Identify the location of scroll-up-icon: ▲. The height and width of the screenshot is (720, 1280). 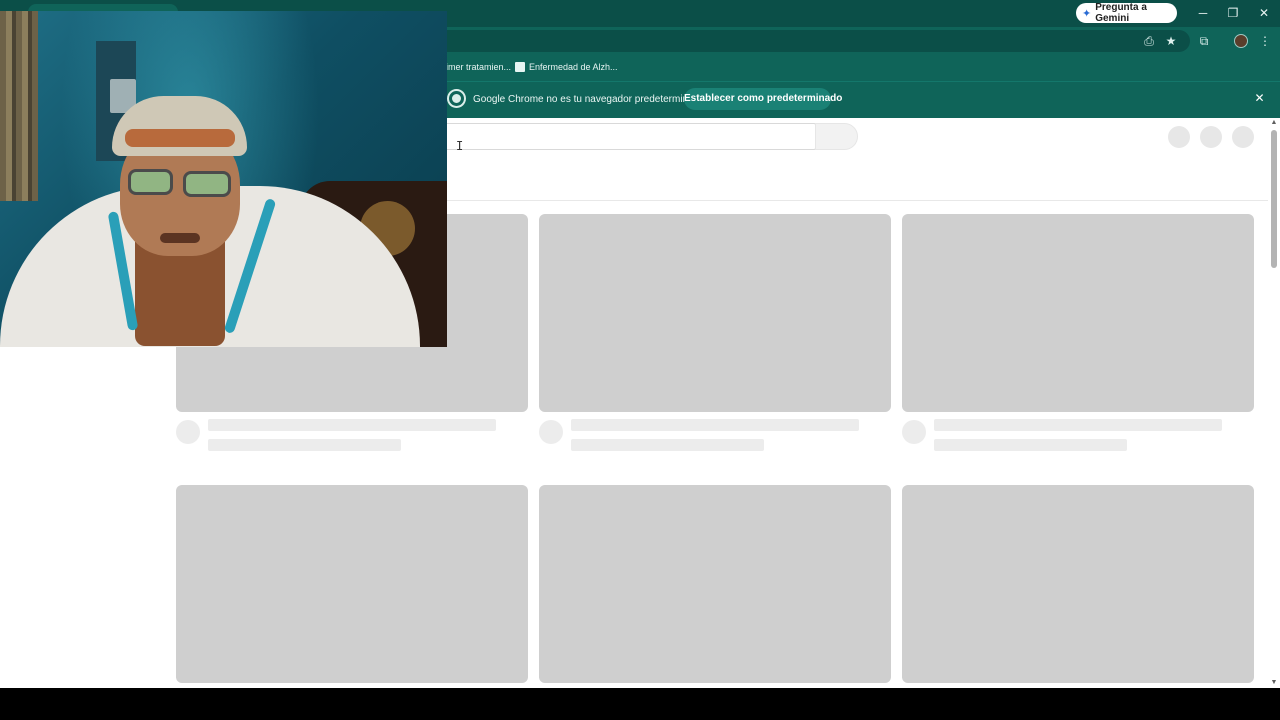
(1274, 123).